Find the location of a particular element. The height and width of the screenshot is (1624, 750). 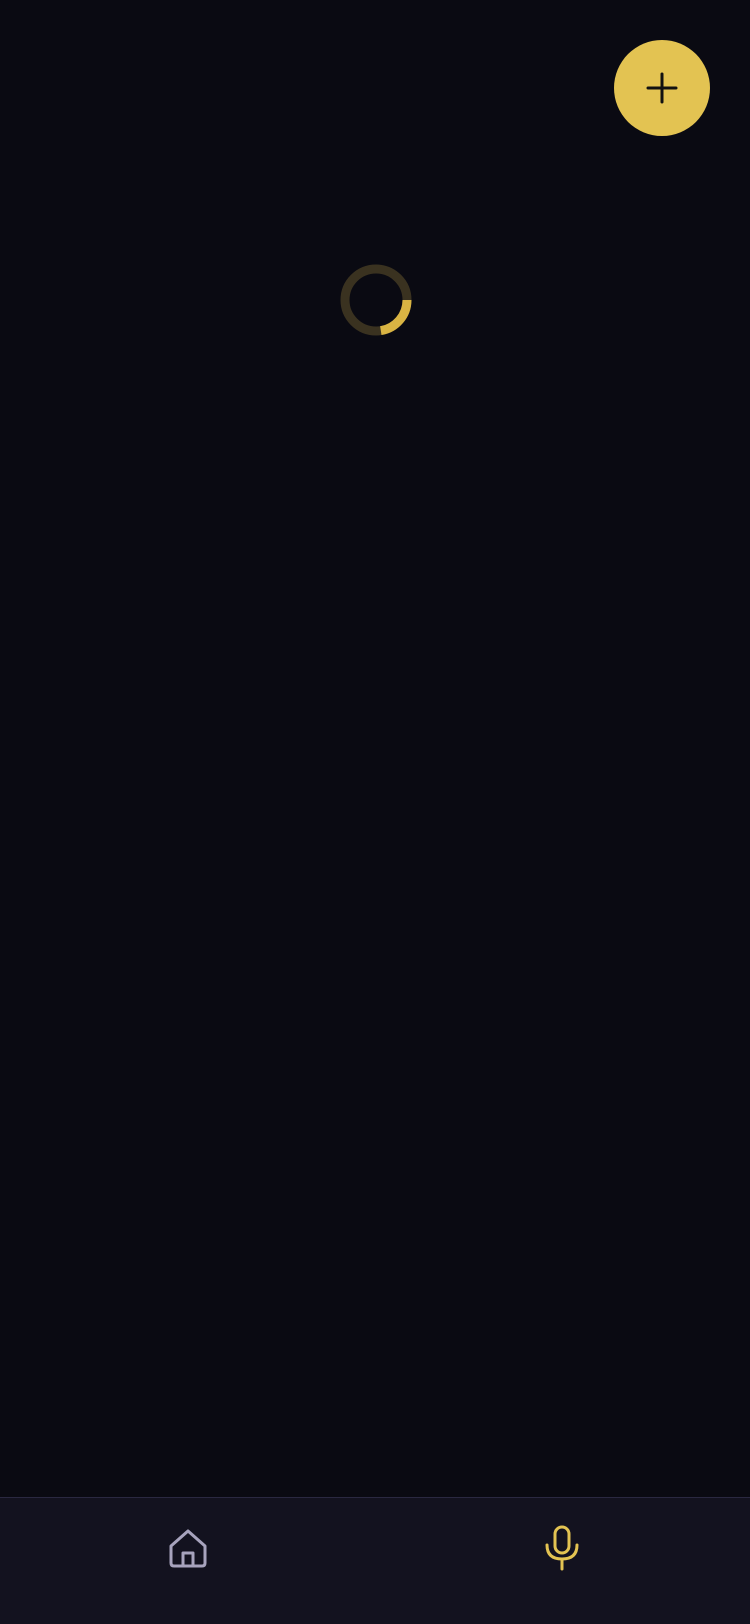

nav-home is located at coordinates (188, 1548).